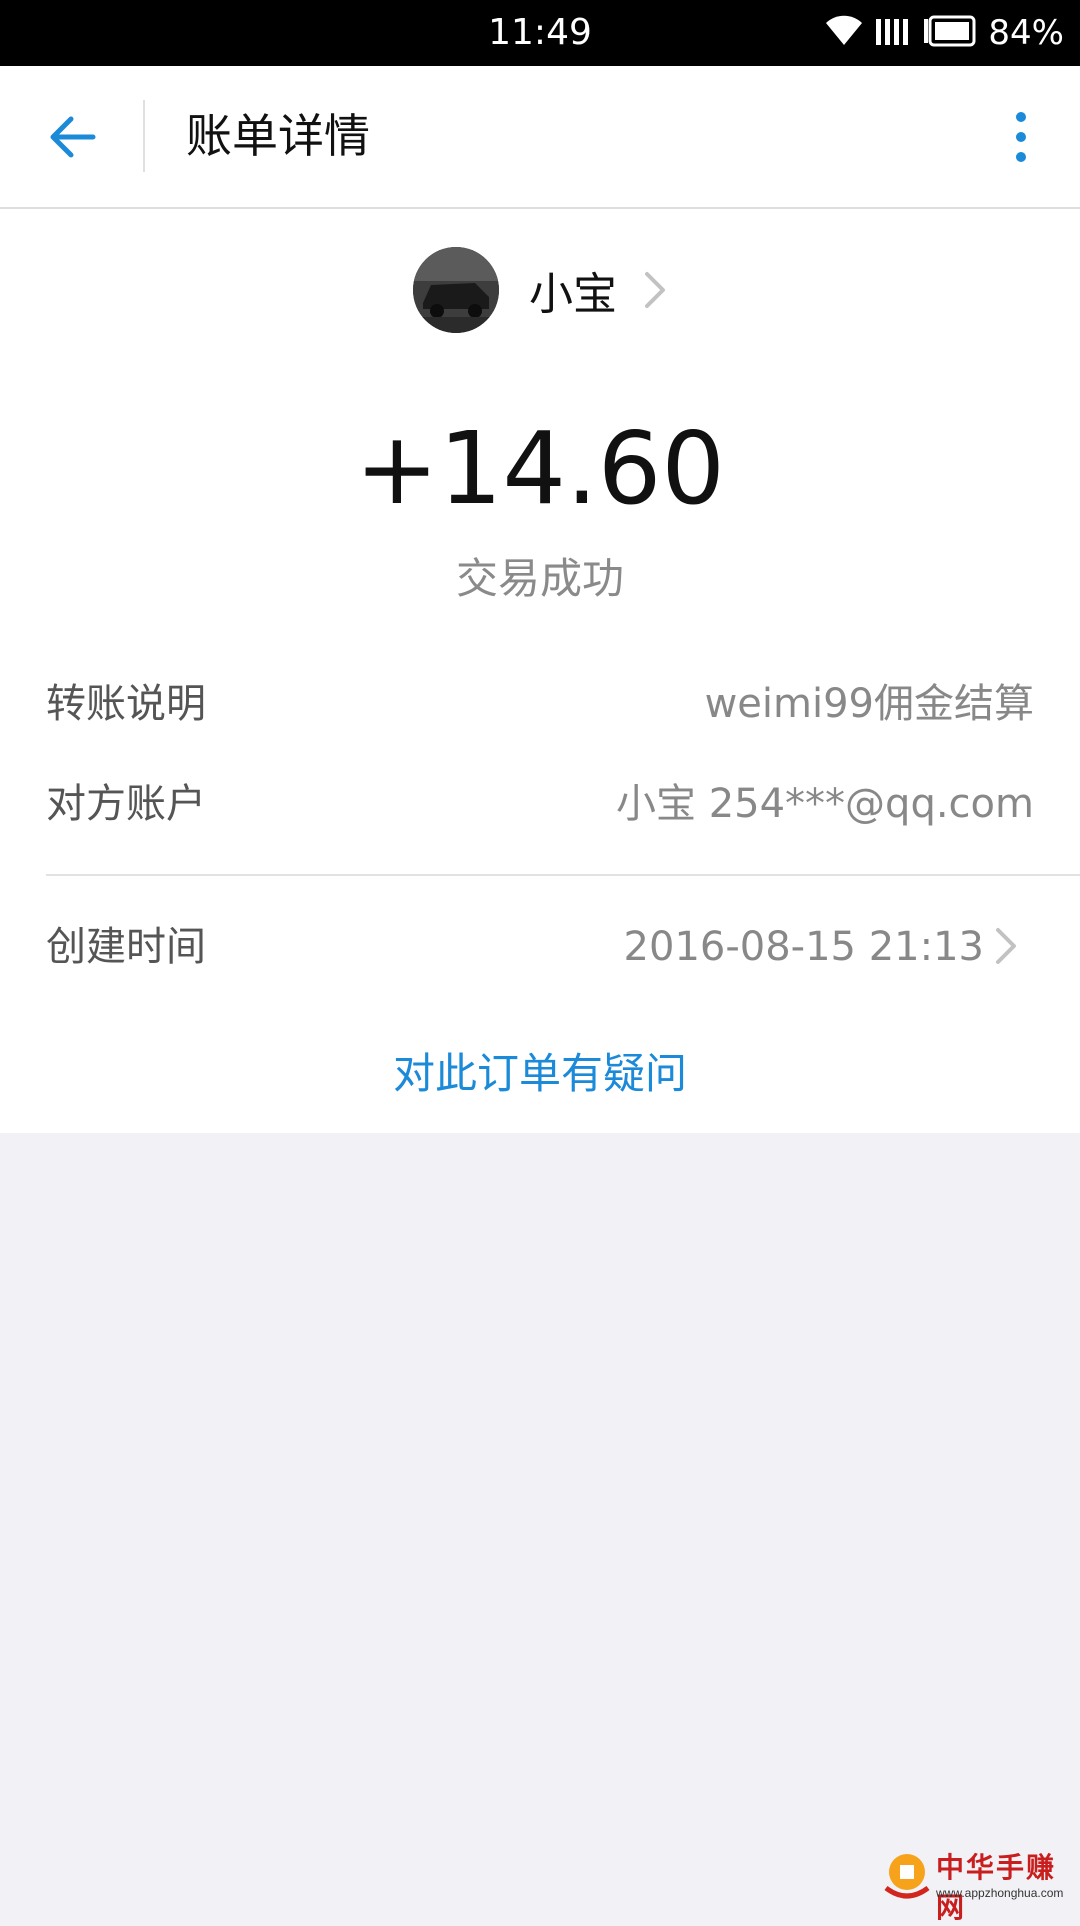  I want to click on payee-row: 小宝, so click(540, 290).